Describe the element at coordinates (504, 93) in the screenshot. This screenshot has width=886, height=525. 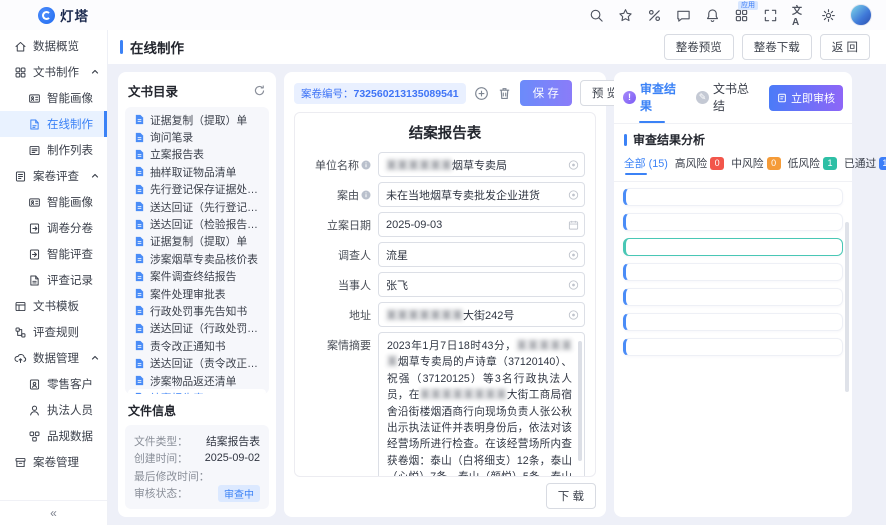
I see `delete-icon` at that location.